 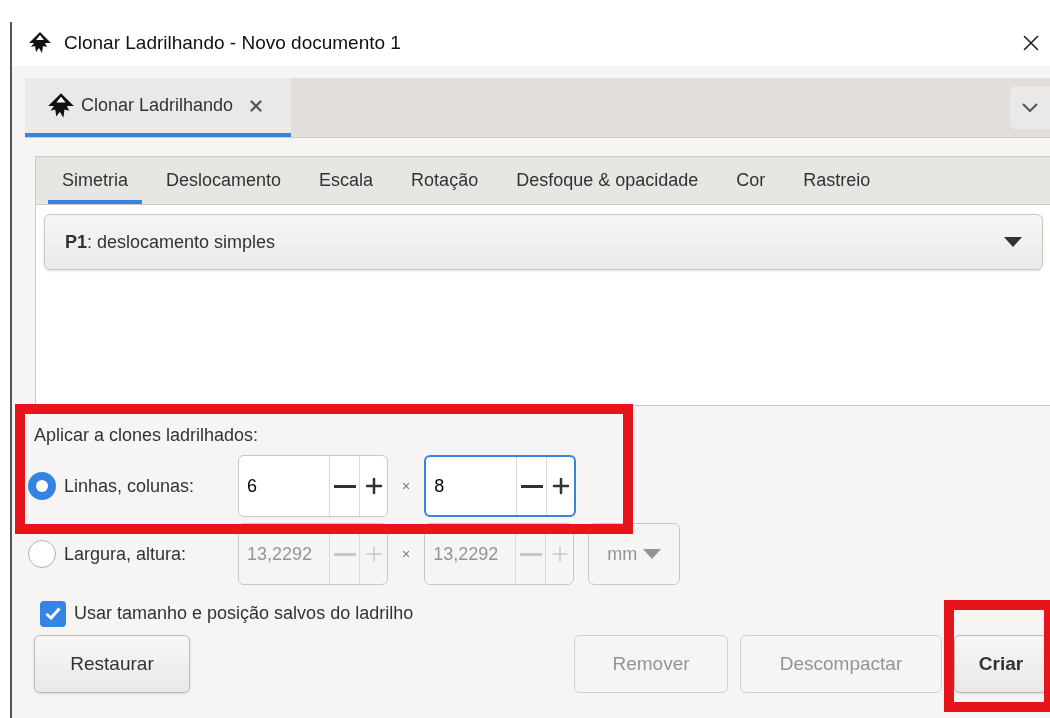 I want to click on field-value: 8, so click(x=439, y=486).